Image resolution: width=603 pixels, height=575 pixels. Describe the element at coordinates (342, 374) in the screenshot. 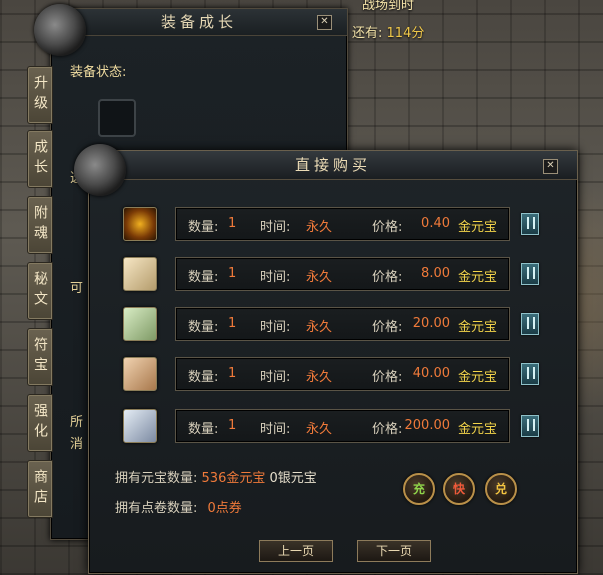

I see `purchase-row: 数量: 1 时间: 永久 价格: 40.00 金元宝` at that location.